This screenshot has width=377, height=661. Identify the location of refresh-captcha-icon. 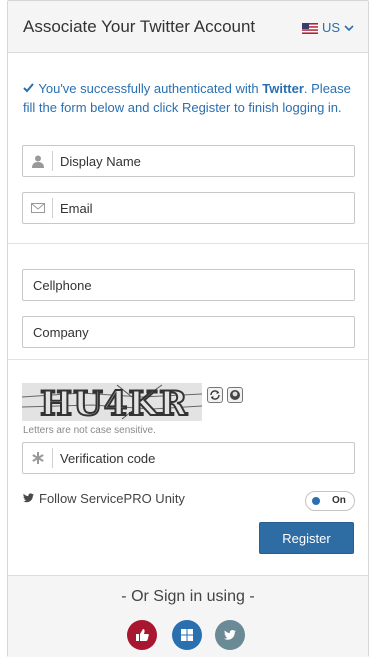
(215, 395).